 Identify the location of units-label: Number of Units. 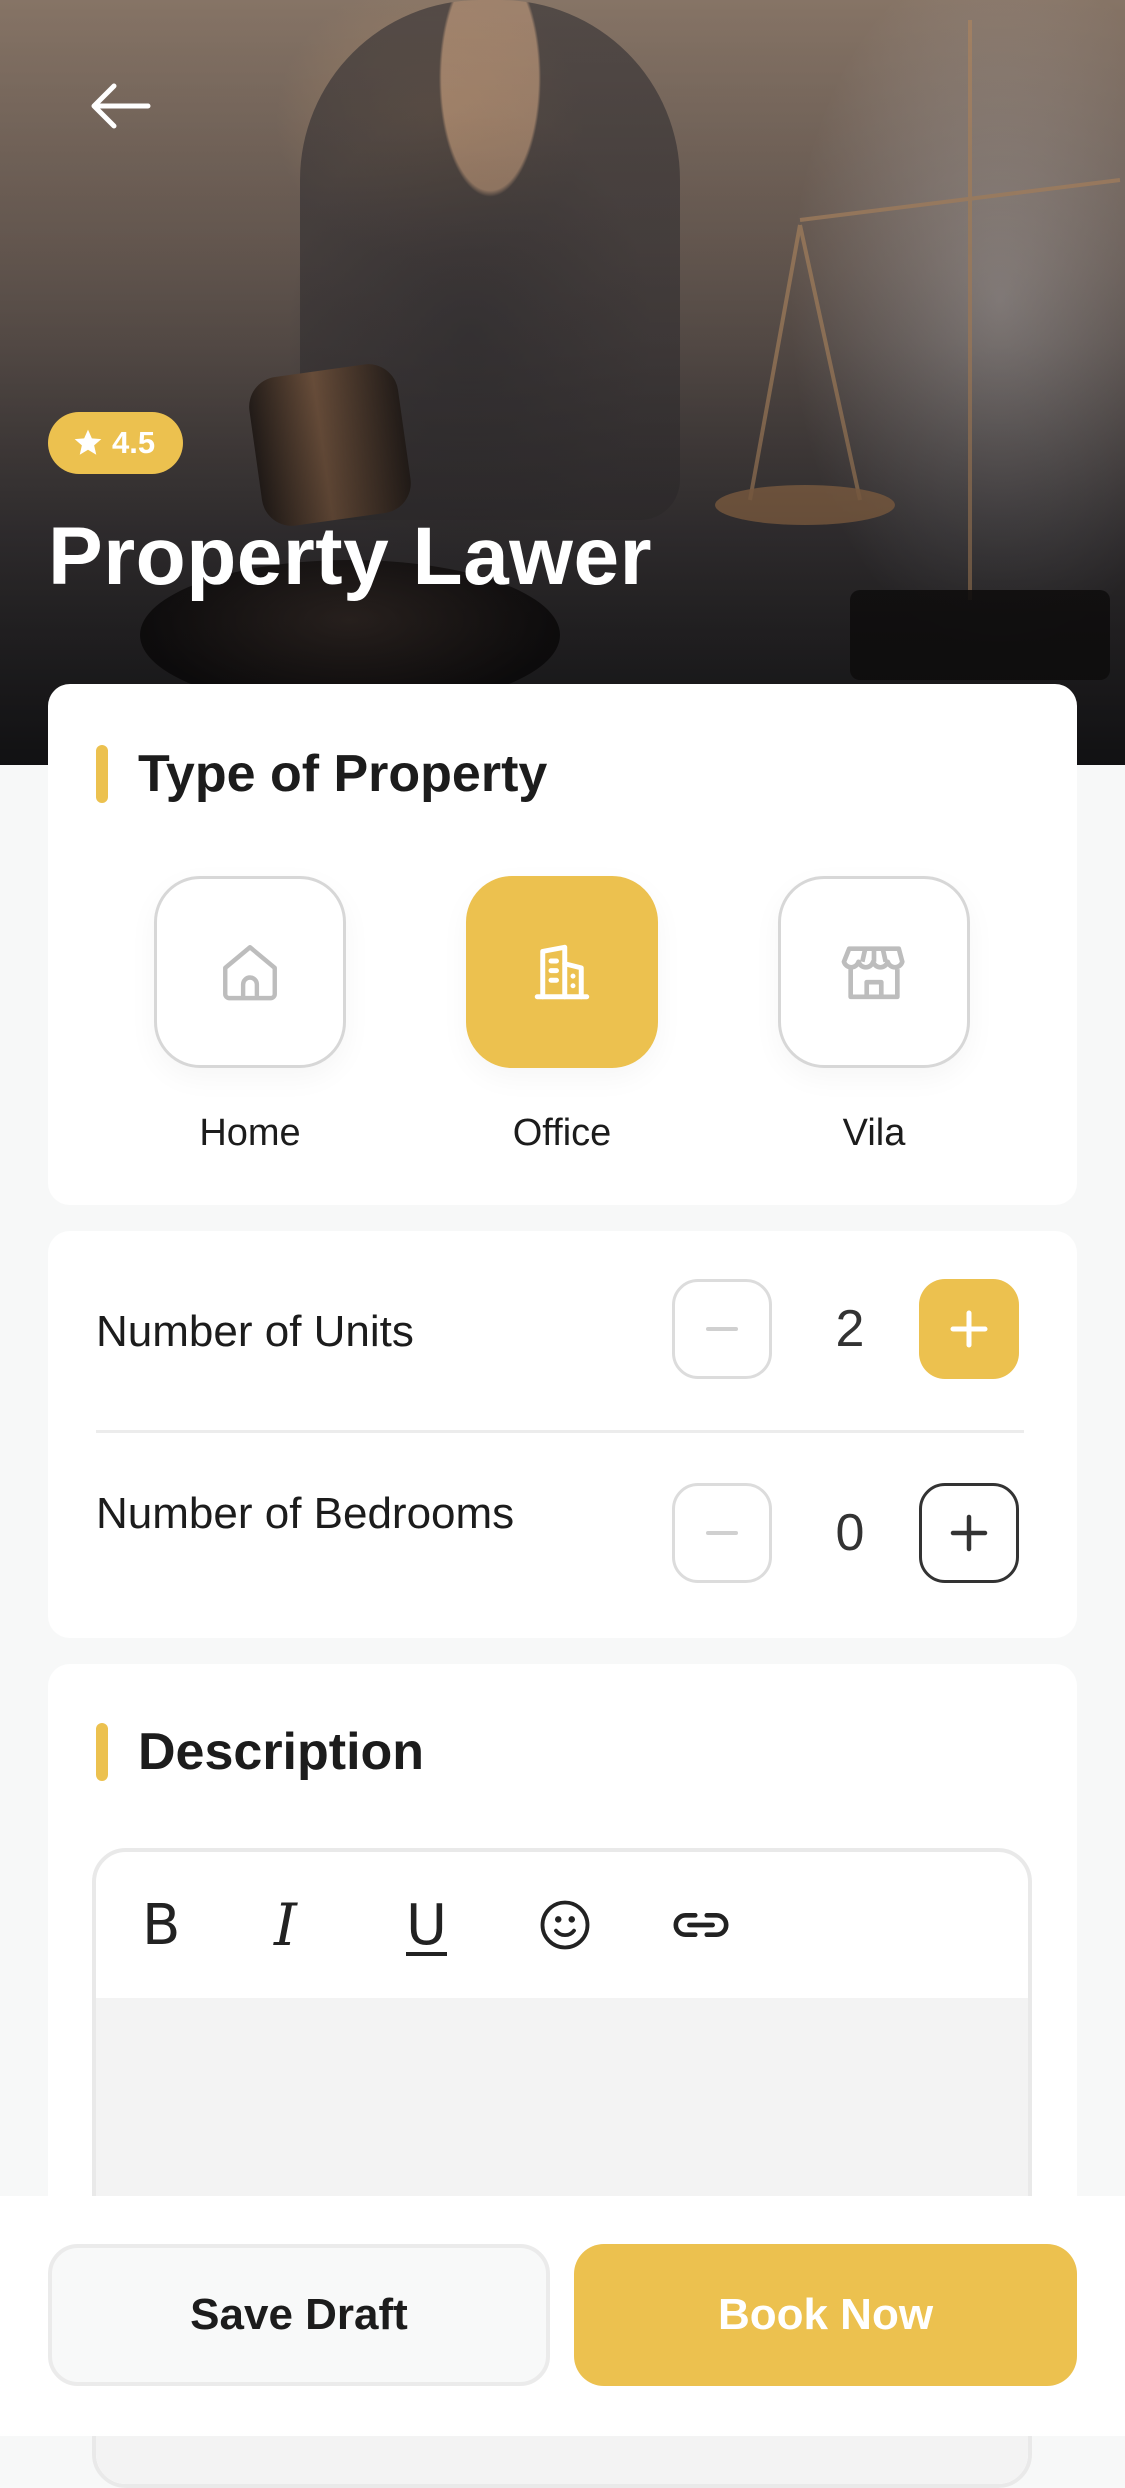
(255, 1331).